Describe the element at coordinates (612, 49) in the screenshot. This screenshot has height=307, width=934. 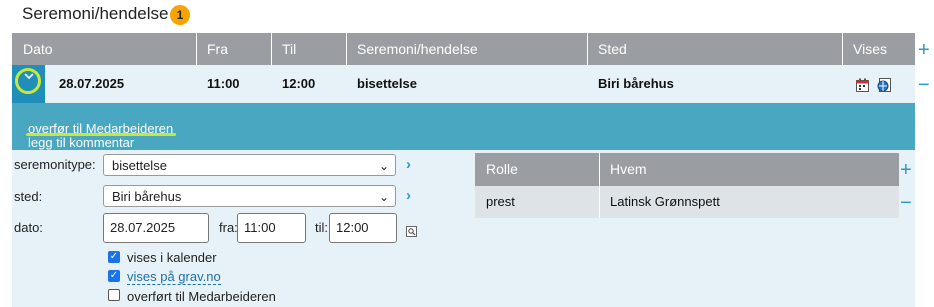
I see `column-header-sted: Sted` at that location.